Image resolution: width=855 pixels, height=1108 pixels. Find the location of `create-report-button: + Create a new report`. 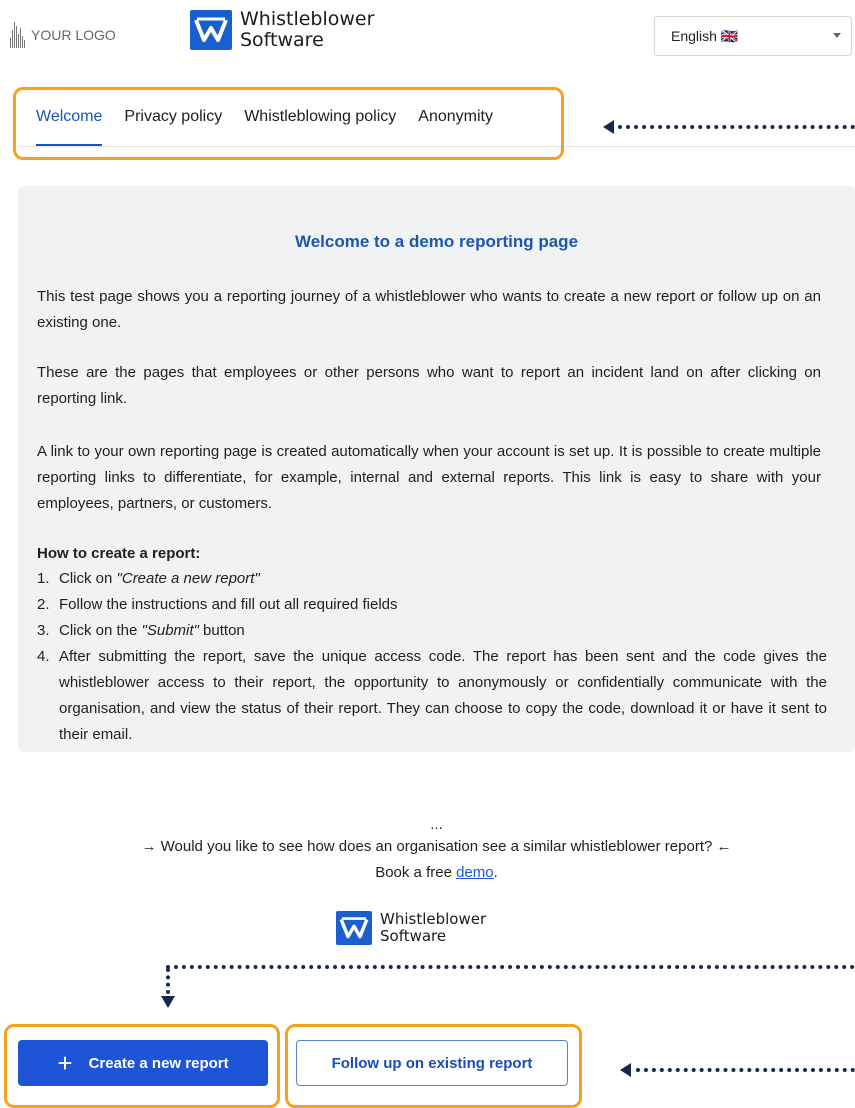

create-report-button: + Create a new report is located at coordinates (143, 1063).